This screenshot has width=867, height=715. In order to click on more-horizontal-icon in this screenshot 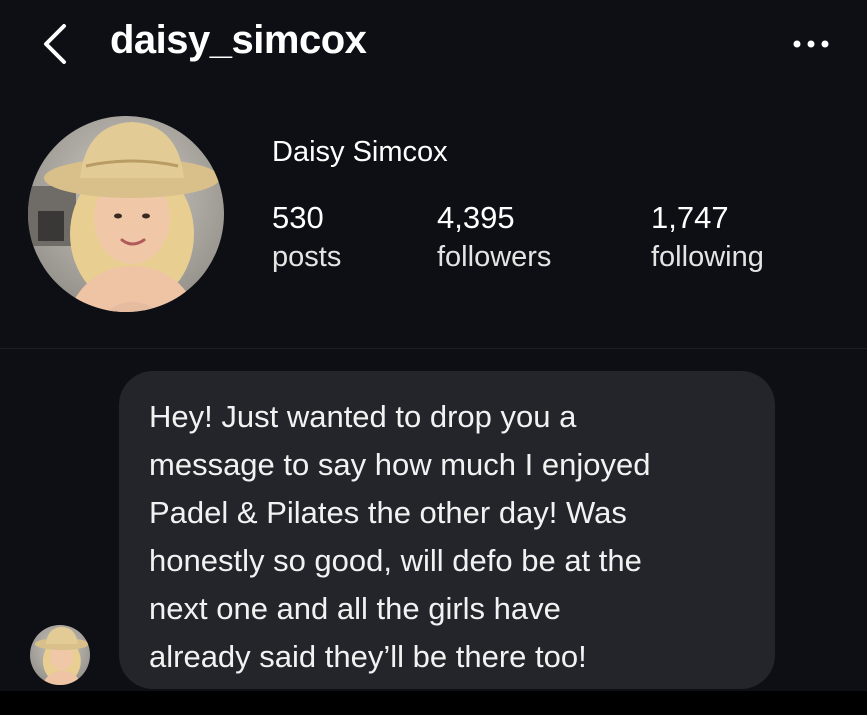, I will do `click(811, 44)`.